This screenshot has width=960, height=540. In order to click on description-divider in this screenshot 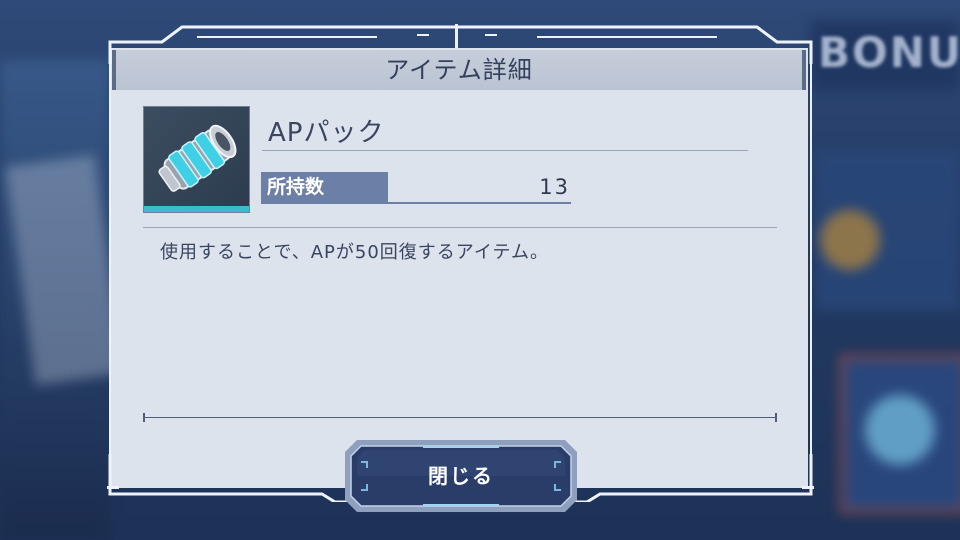, I will do `click(460, 227)`.